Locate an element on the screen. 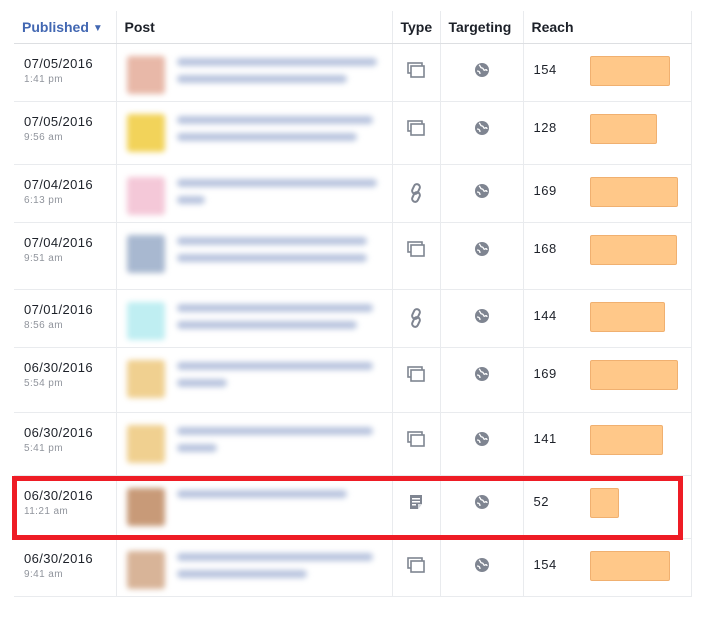 This screenshot has height=622, width=709. table-row: 07/04/2016 9:51 am 168 is located at coordinates (353, 256).